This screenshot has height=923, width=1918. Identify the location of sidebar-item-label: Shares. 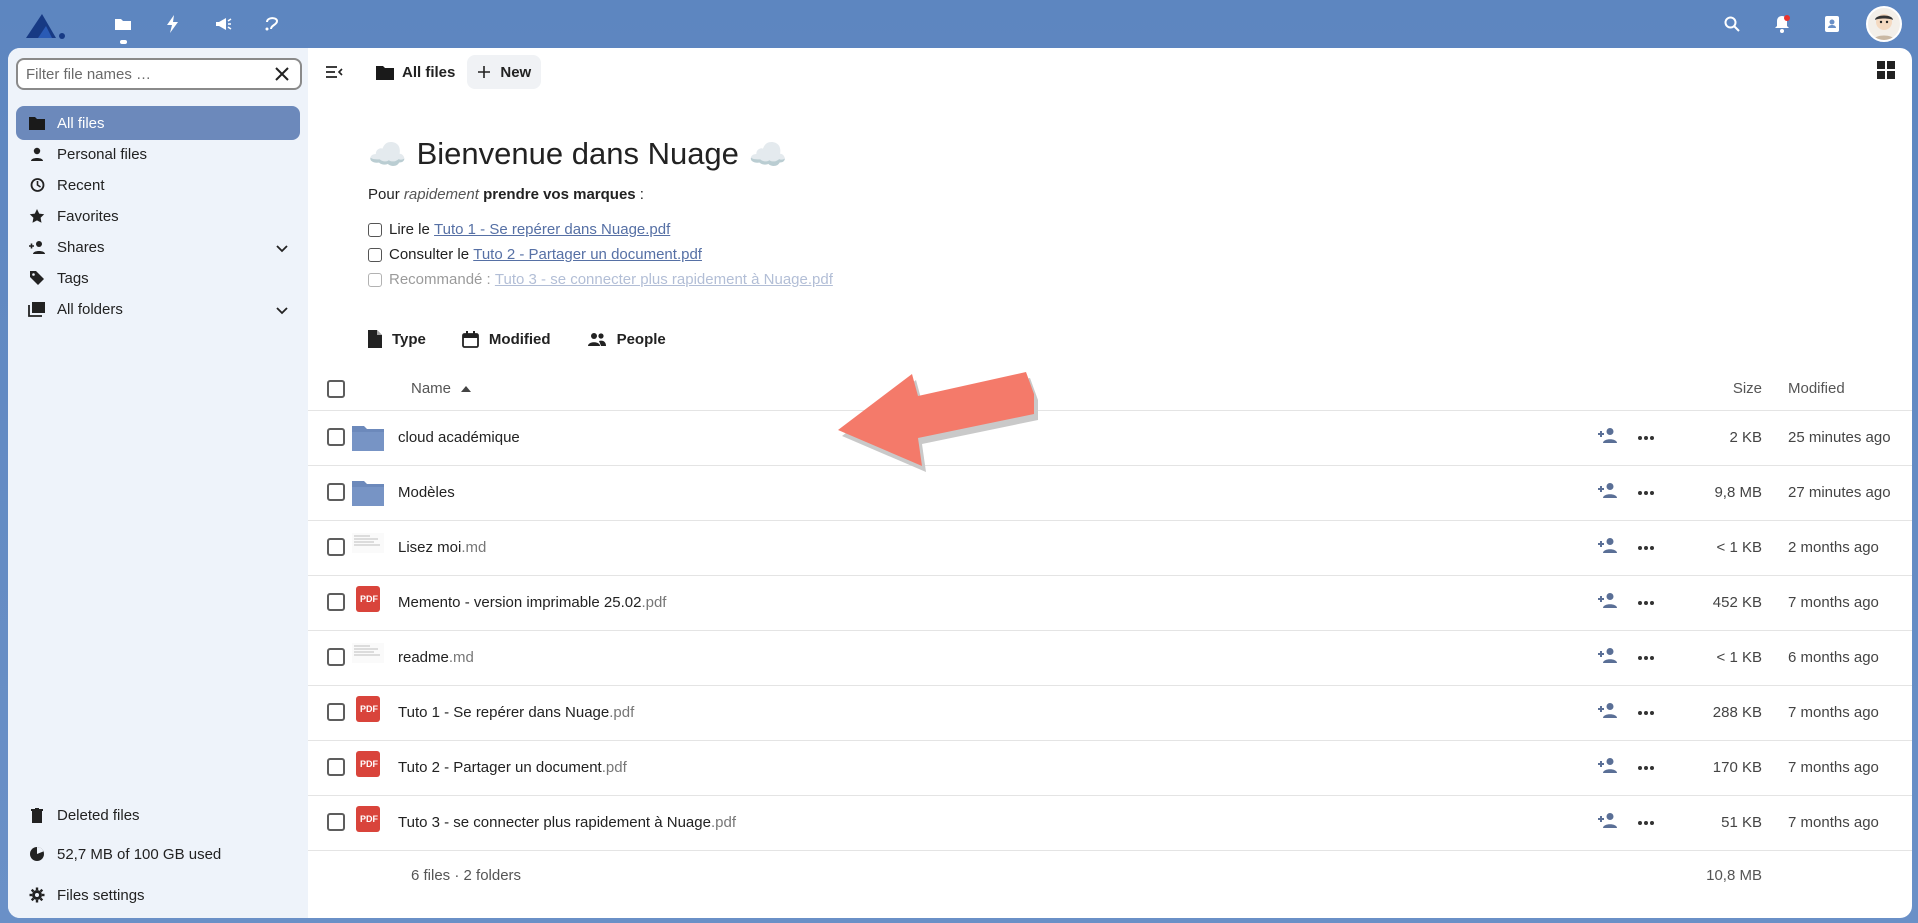
(81, 247).